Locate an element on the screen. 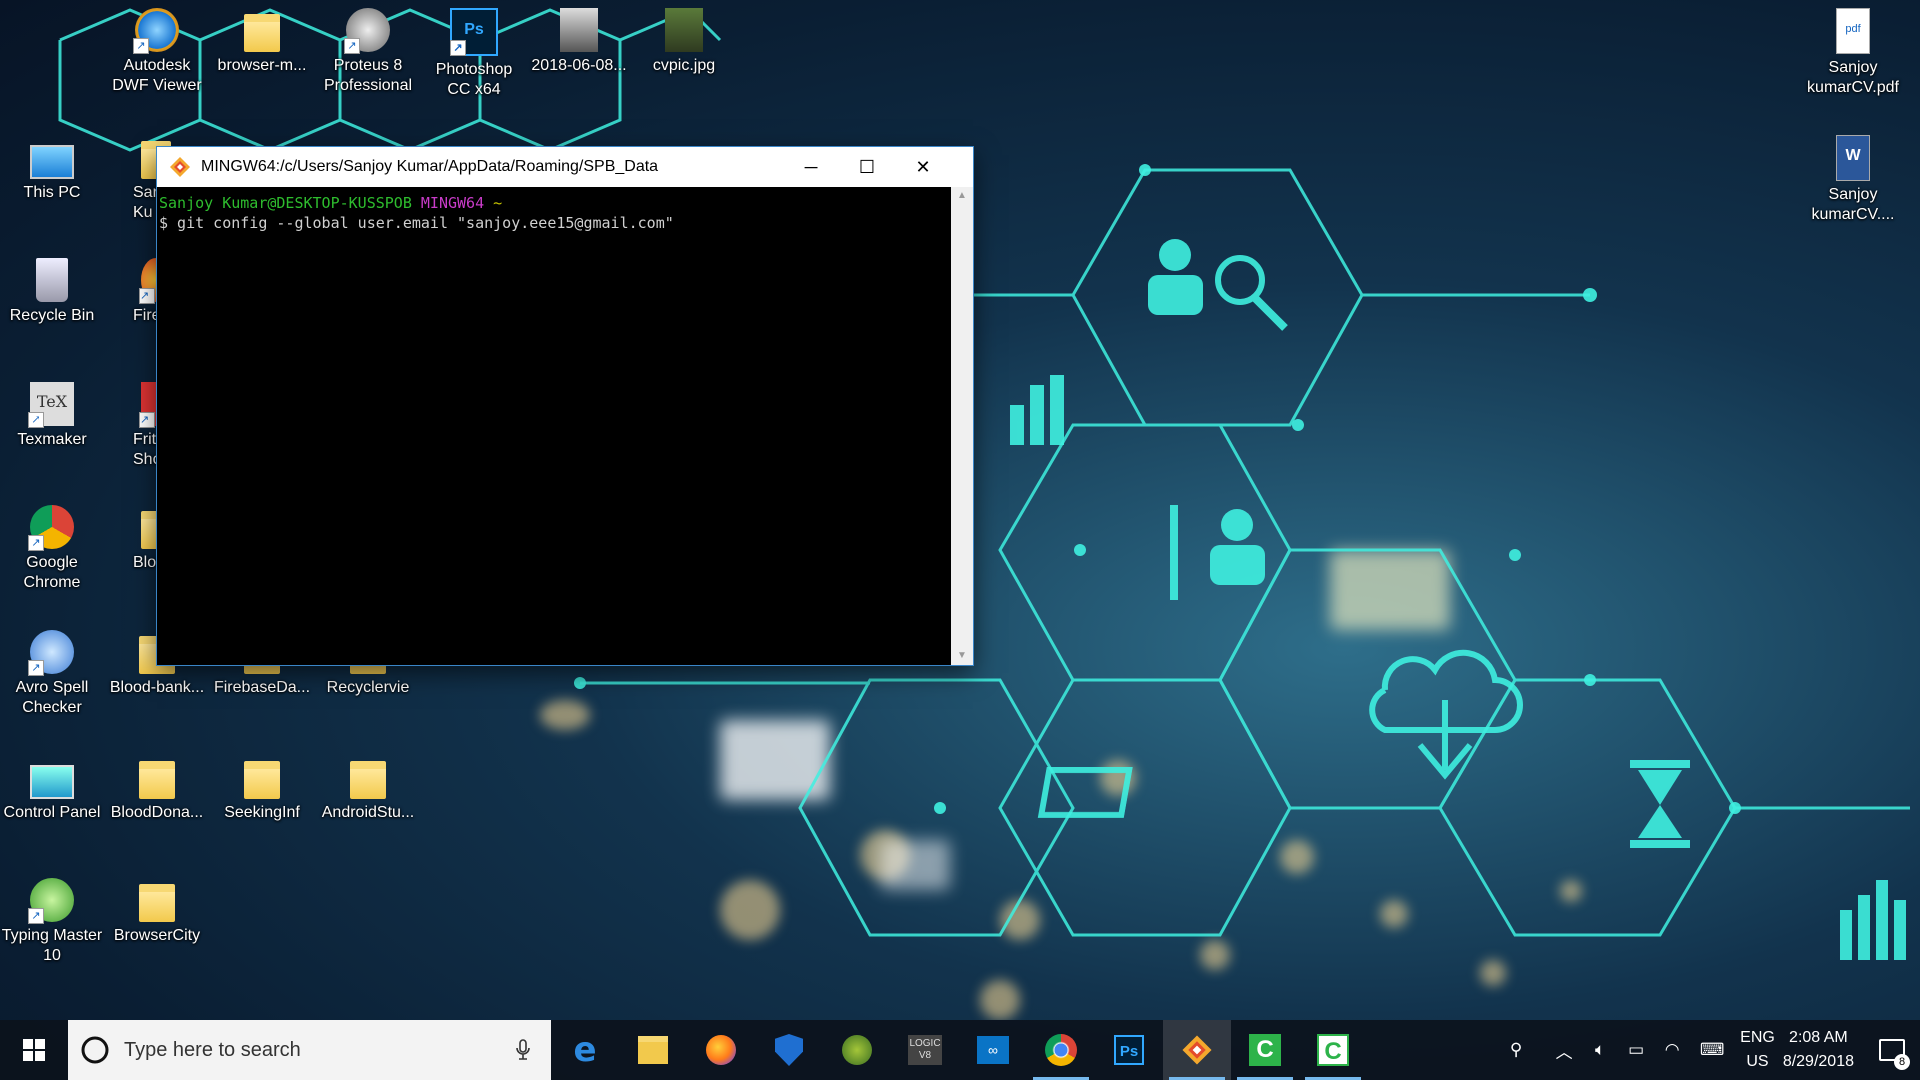 The image size is (1920, 1080). taskbar-git-bash is located at coordinates (1197, 1050).